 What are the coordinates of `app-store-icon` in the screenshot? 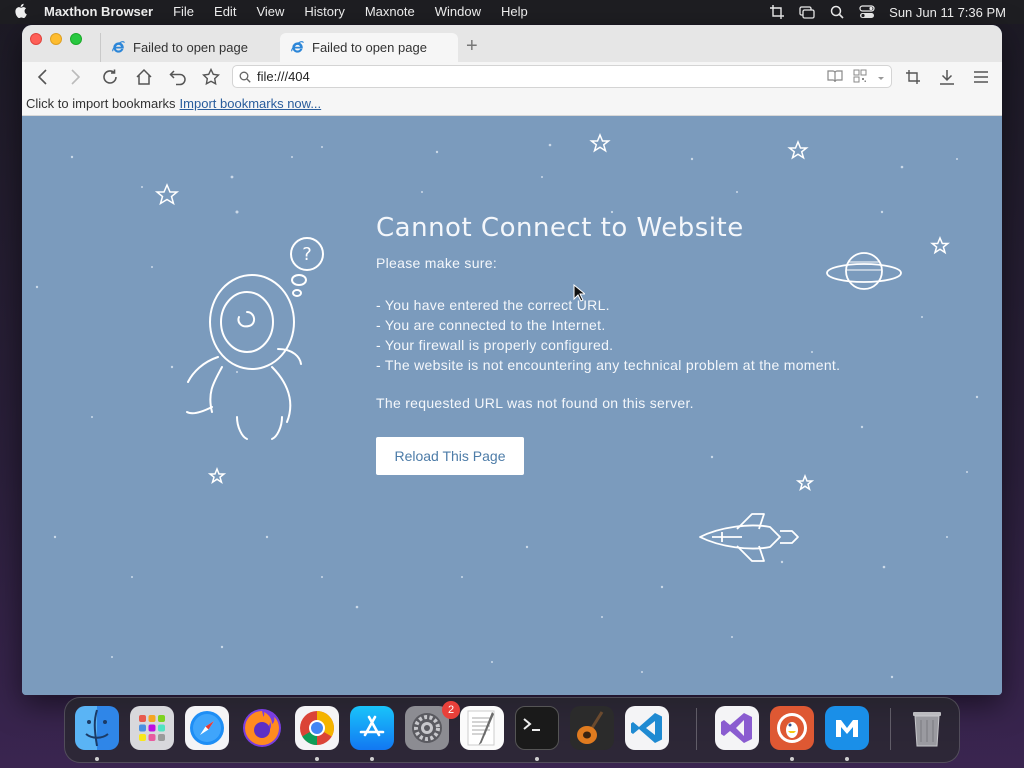 It's located at (372, 728).